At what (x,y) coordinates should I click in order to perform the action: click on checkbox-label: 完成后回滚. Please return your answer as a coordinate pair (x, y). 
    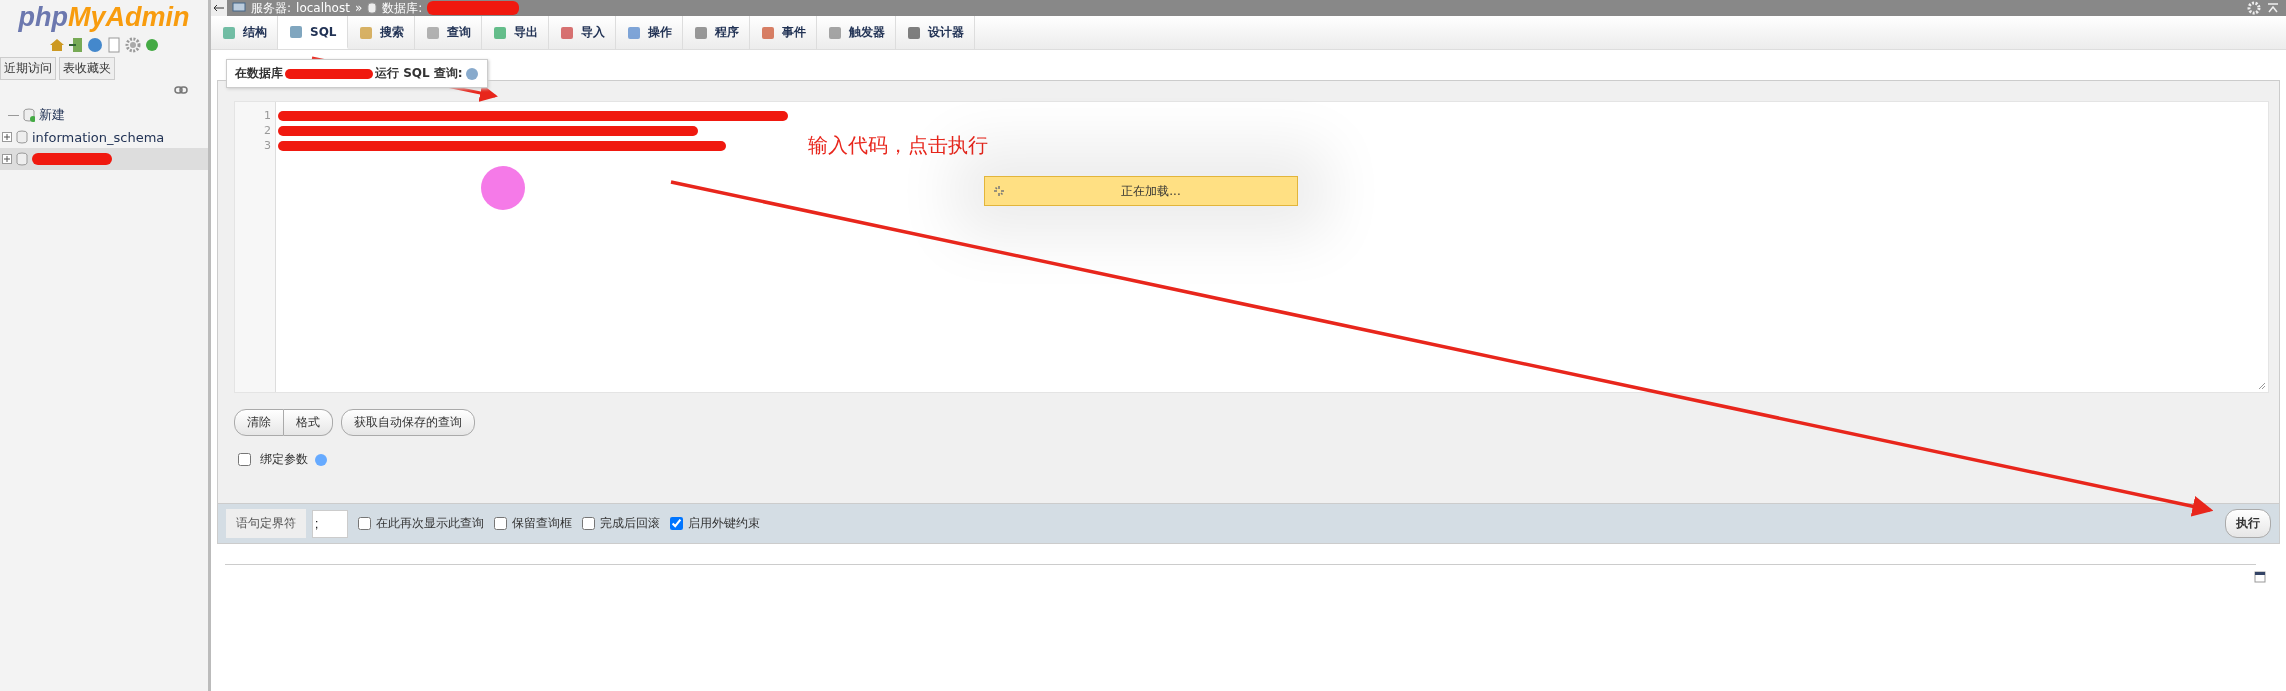
    Looking at the image, I should click on (630, 523).